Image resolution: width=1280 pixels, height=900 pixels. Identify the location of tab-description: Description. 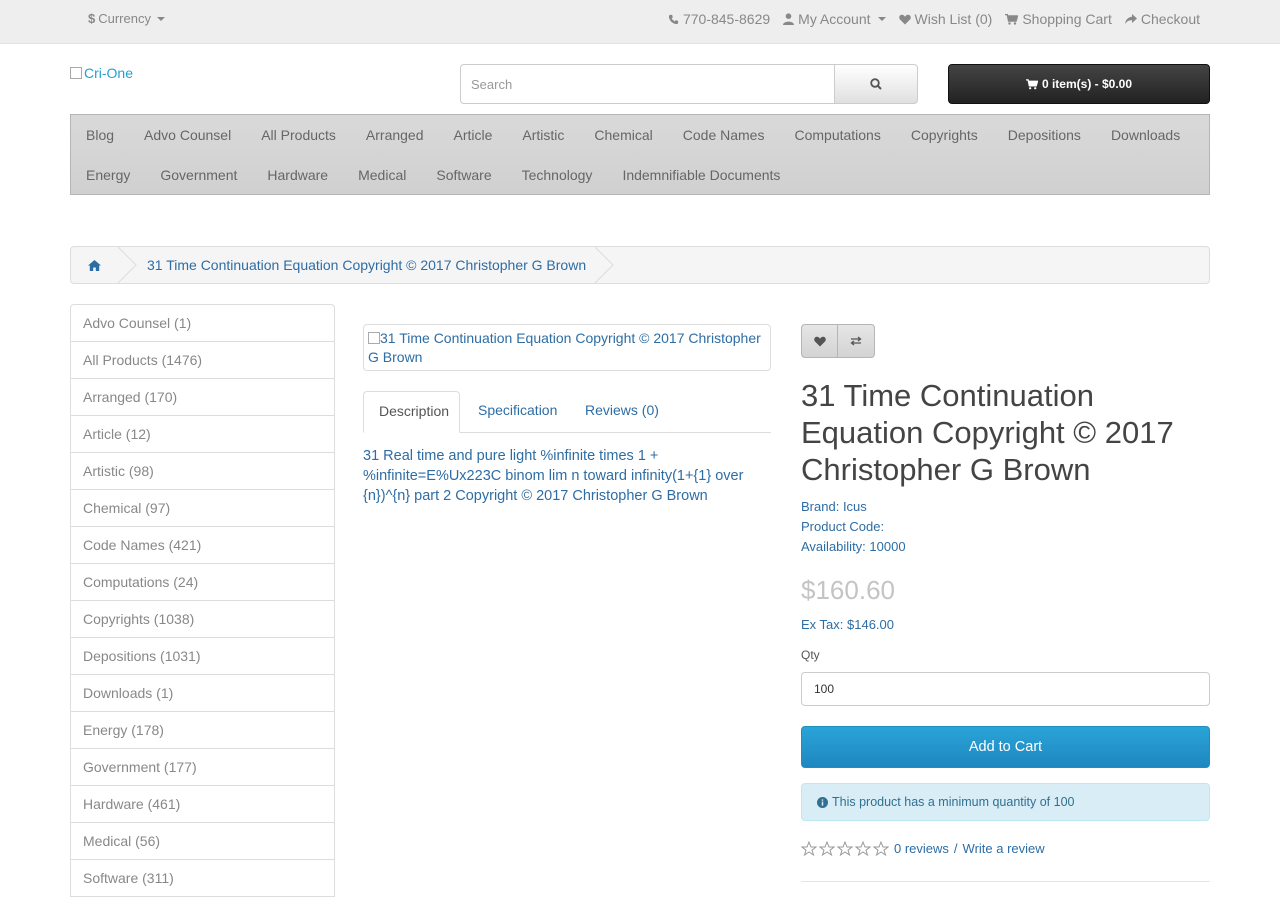
(411, 412).